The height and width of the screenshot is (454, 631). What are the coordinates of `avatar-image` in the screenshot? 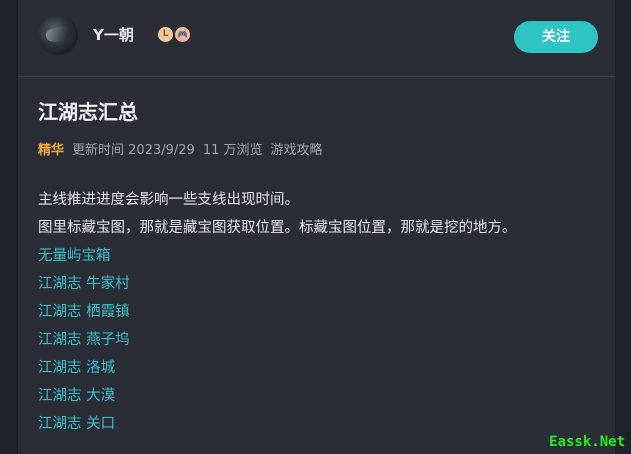 It's located at (59, 34).